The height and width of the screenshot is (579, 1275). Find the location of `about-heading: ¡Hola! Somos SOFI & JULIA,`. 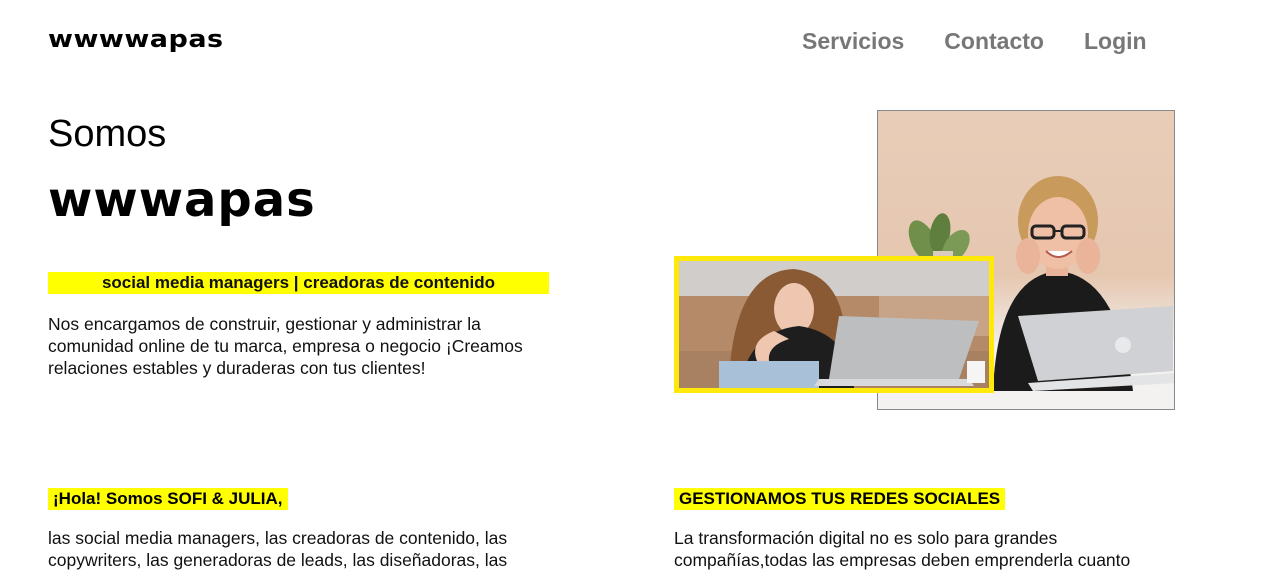

about-heading: ¡Hola! Somos SOFI & JULIA, is located at coordinates (168, 499).